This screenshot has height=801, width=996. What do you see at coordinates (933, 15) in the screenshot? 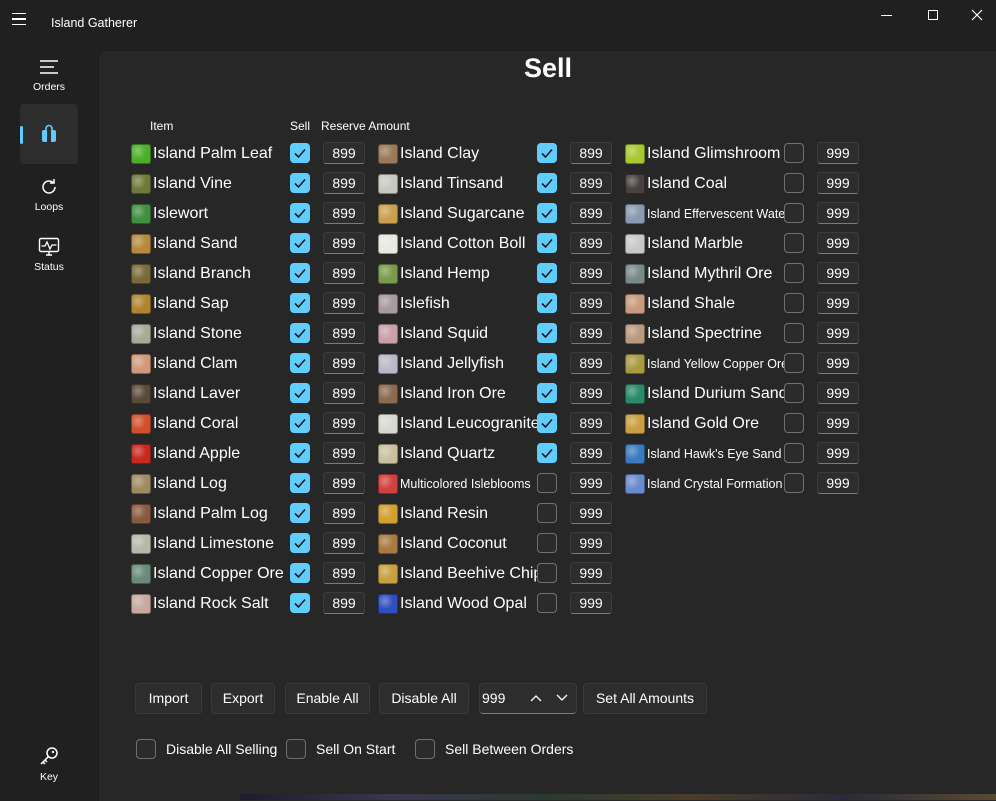
I see `maximize-button` at bounding box center [933, 15].